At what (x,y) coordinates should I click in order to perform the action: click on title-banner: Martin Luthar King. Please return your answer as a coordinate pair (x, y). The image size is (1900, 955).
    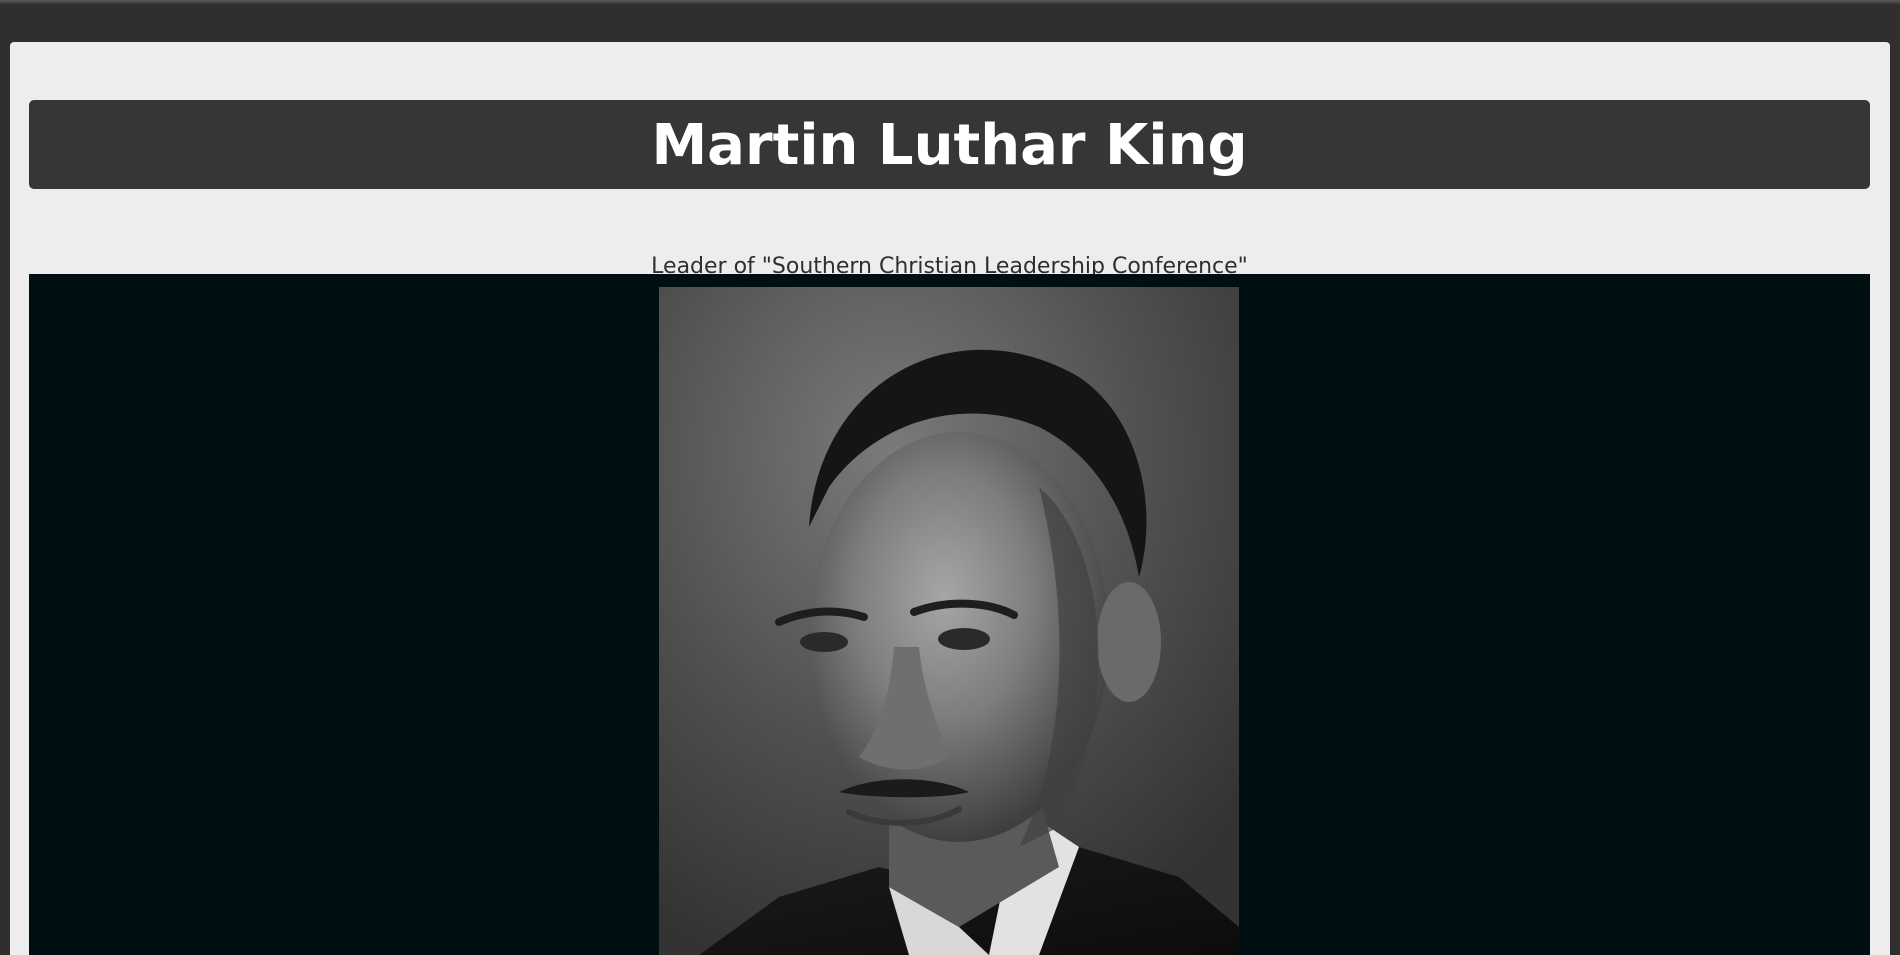
    Looking at the image, I should click on (949, 144).